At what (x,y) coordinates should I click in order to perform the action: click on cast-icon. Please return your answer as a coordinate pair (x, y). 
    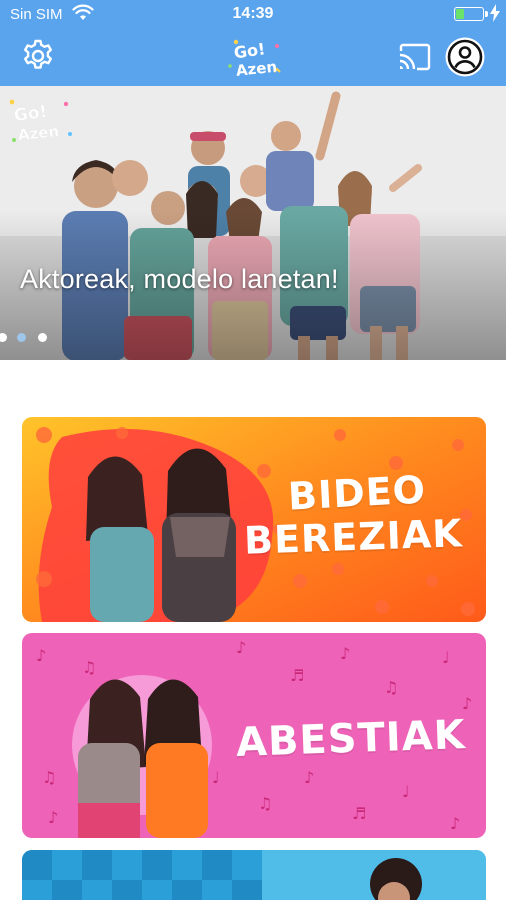
    Looking at the image, I should click on (415, 57).